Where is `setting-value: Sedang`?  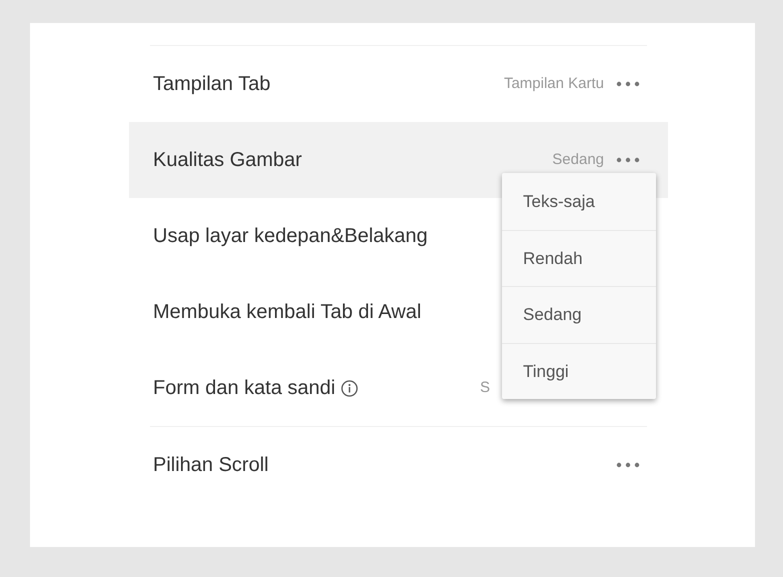 setting-value: Sedang is located at coordinates (578, 160).